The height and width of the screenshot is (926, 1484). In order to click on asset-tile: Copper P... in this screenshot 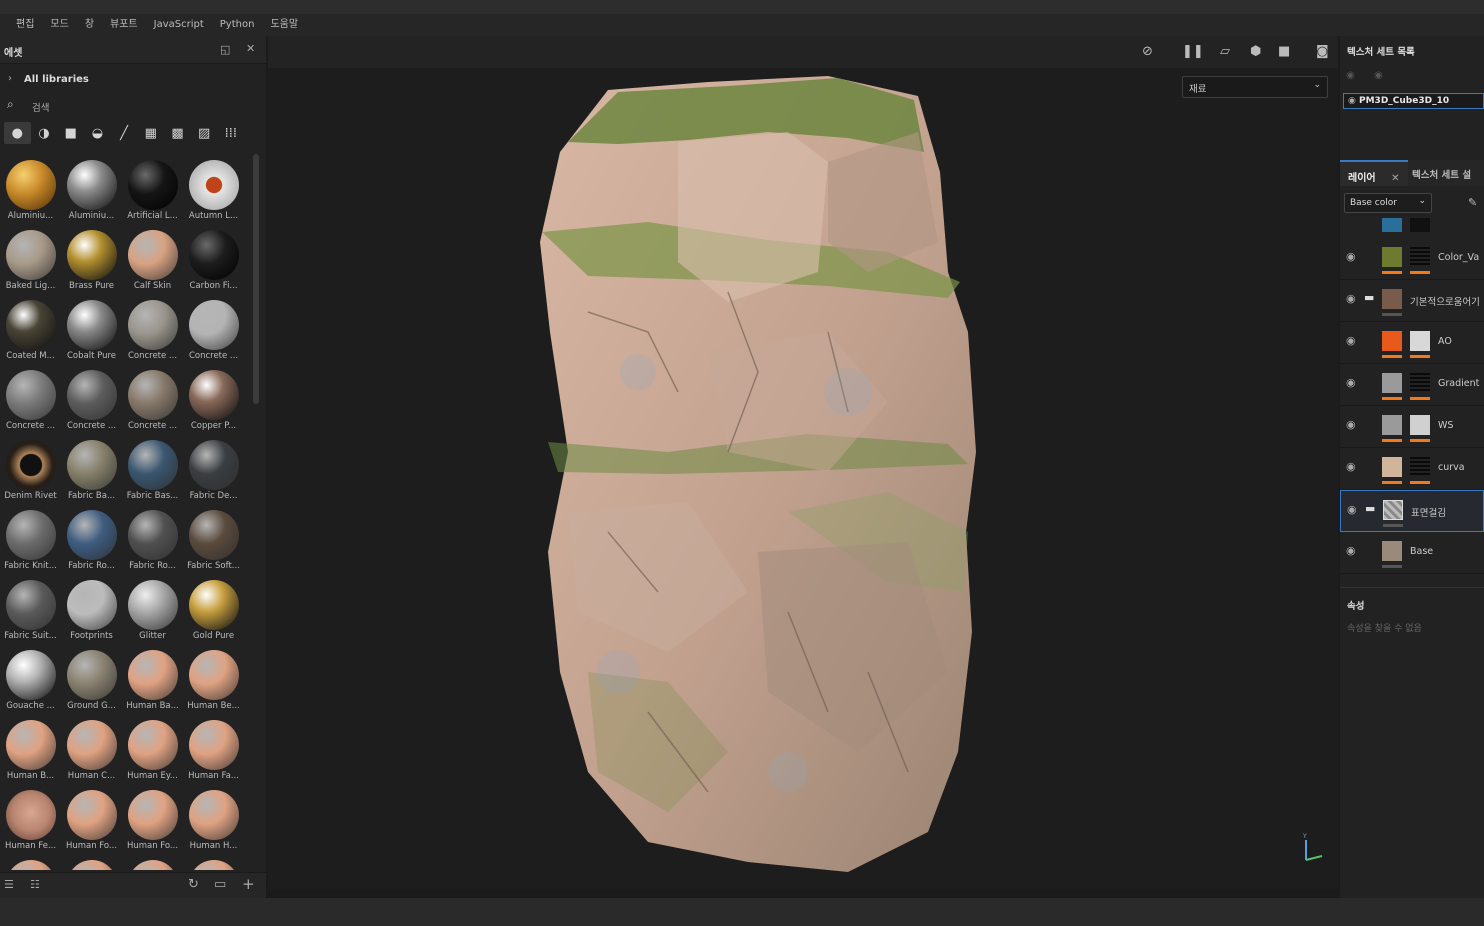, I will do `click(213, 399)`.